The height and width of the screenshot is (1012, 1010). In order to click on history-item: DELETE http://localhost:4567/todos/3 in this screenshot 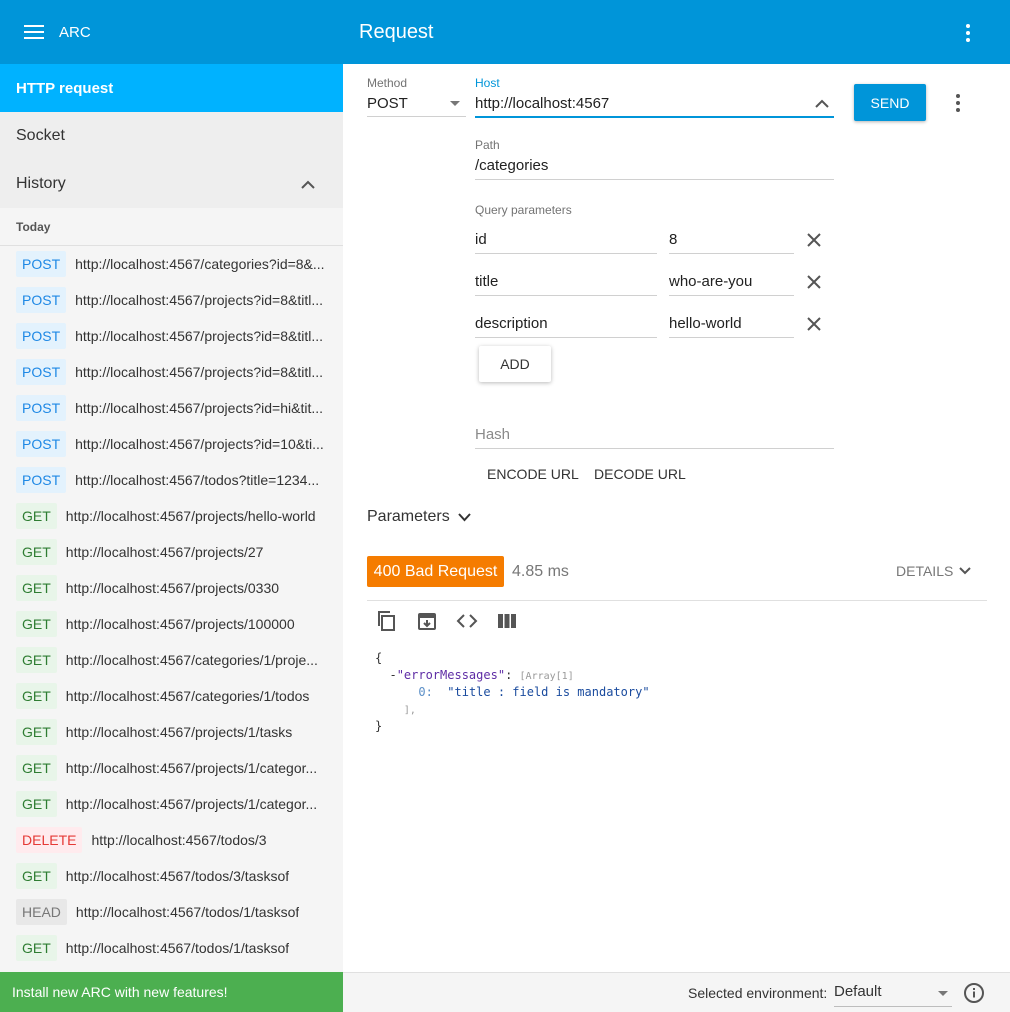, I will do `click(171, 840)`.